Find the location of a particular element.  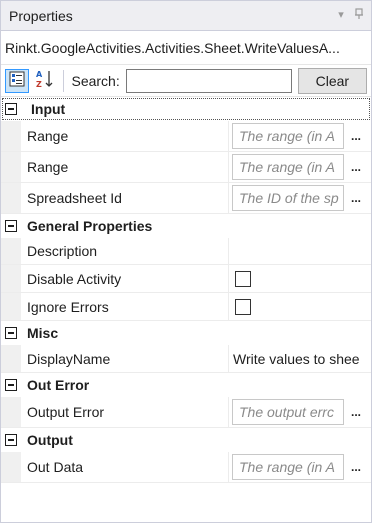

property-row-description: Description is located at coordinates (186, 251).